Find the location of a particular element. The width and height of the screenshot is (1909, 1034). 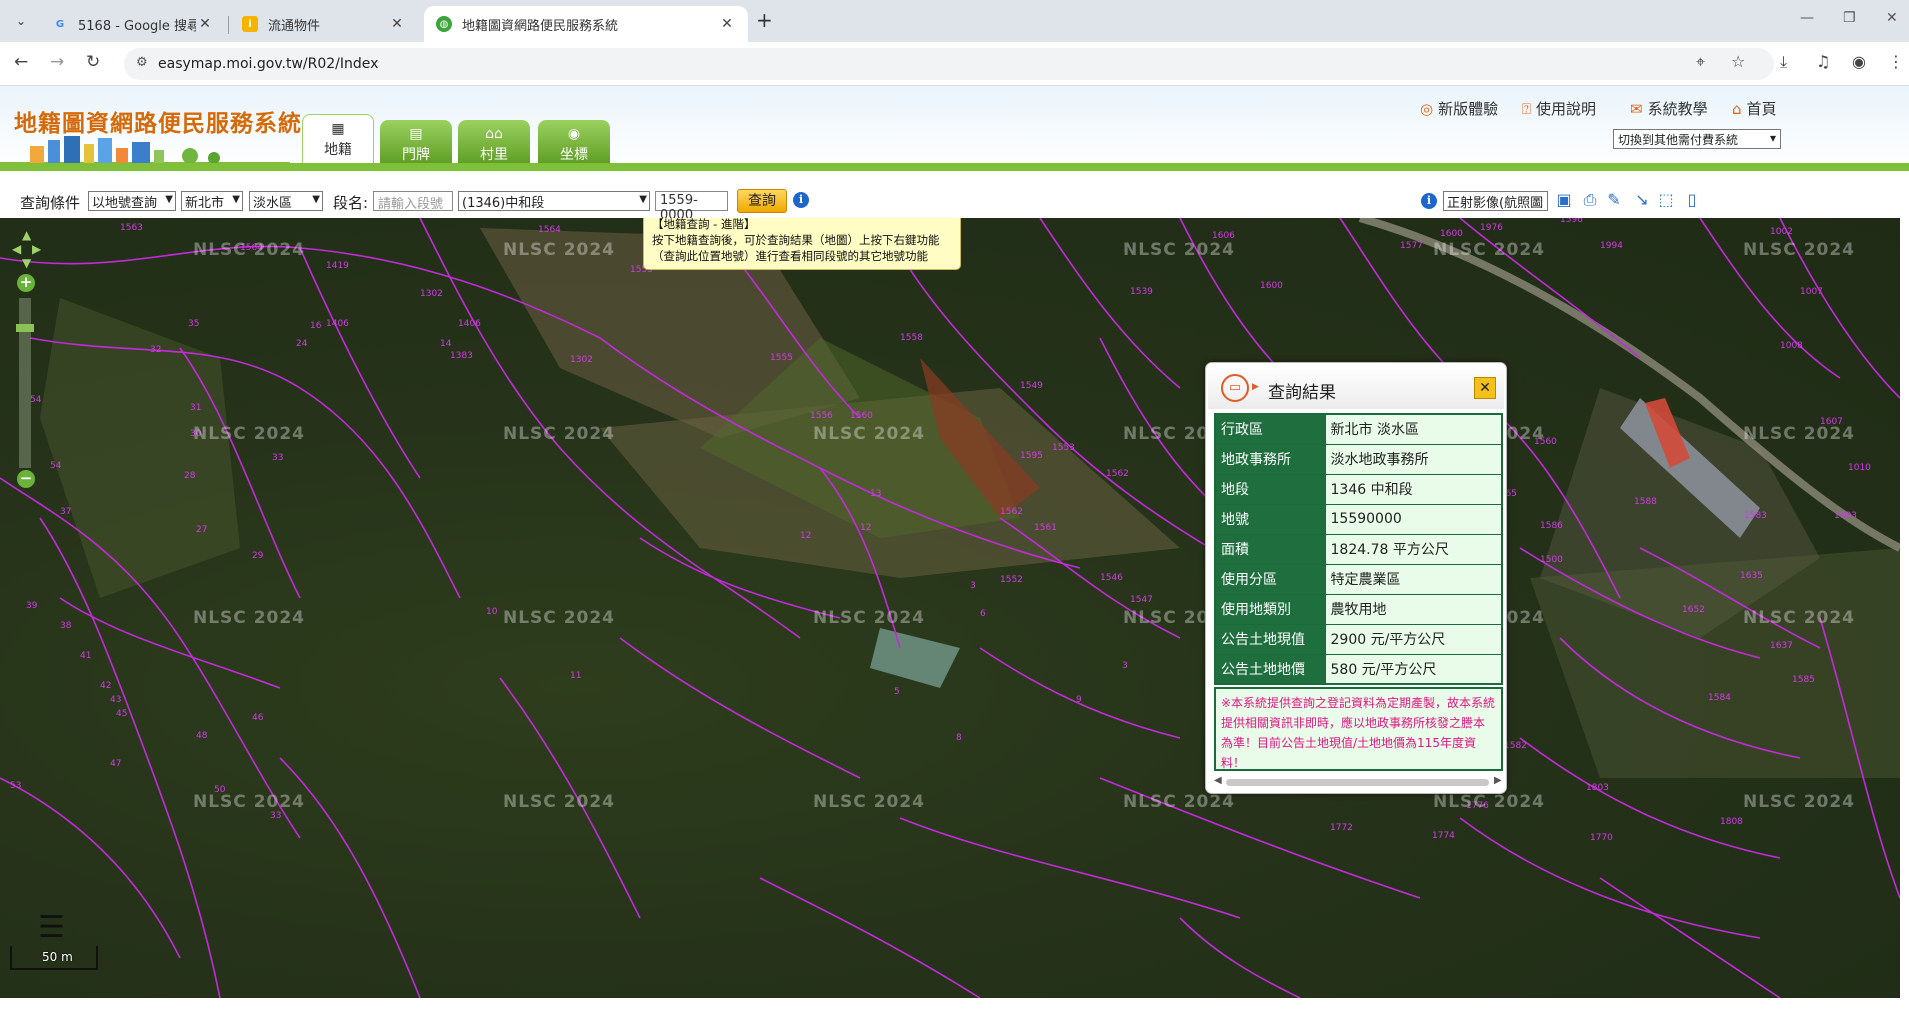

svg-text: 46 is located at coordinates (258, 718).